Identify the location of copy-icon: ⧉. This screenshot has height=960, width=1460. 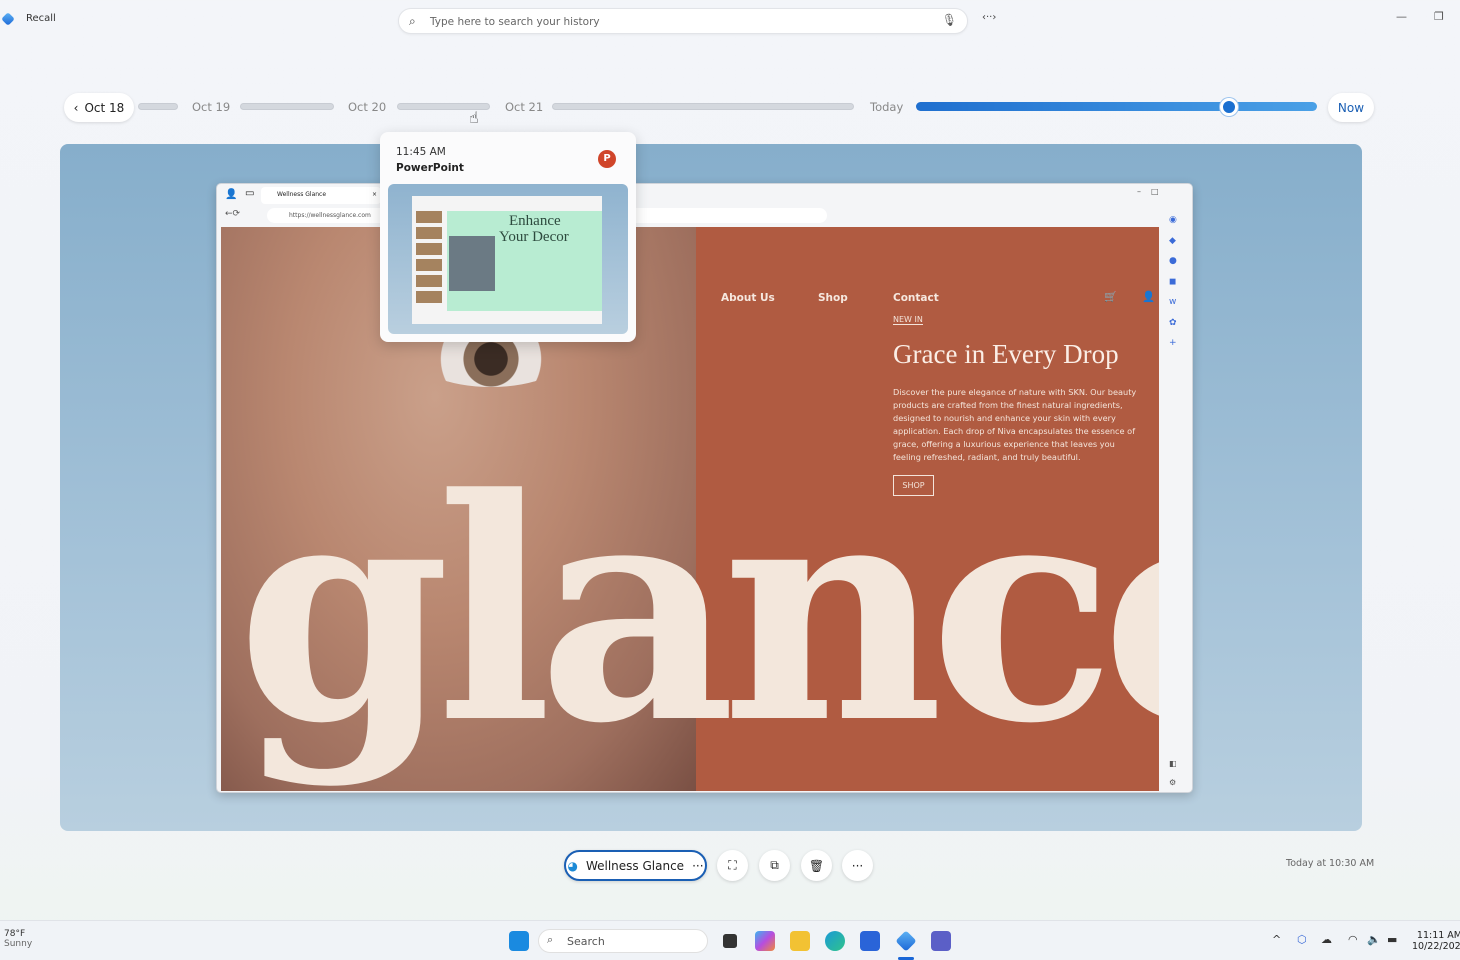
(774, 865).